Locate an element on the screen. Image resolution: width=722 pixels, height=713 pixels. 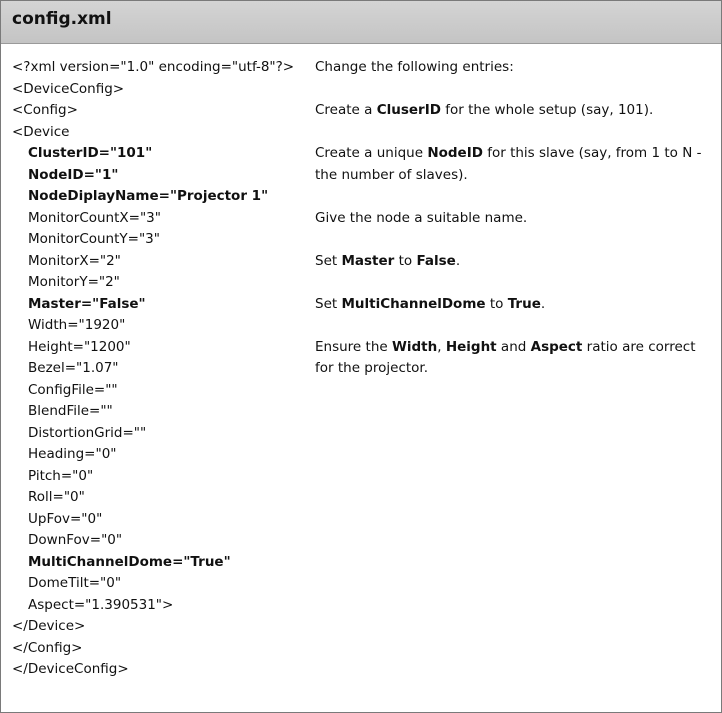
instruction-text: Create a unique is located at coordinates (371, 153).